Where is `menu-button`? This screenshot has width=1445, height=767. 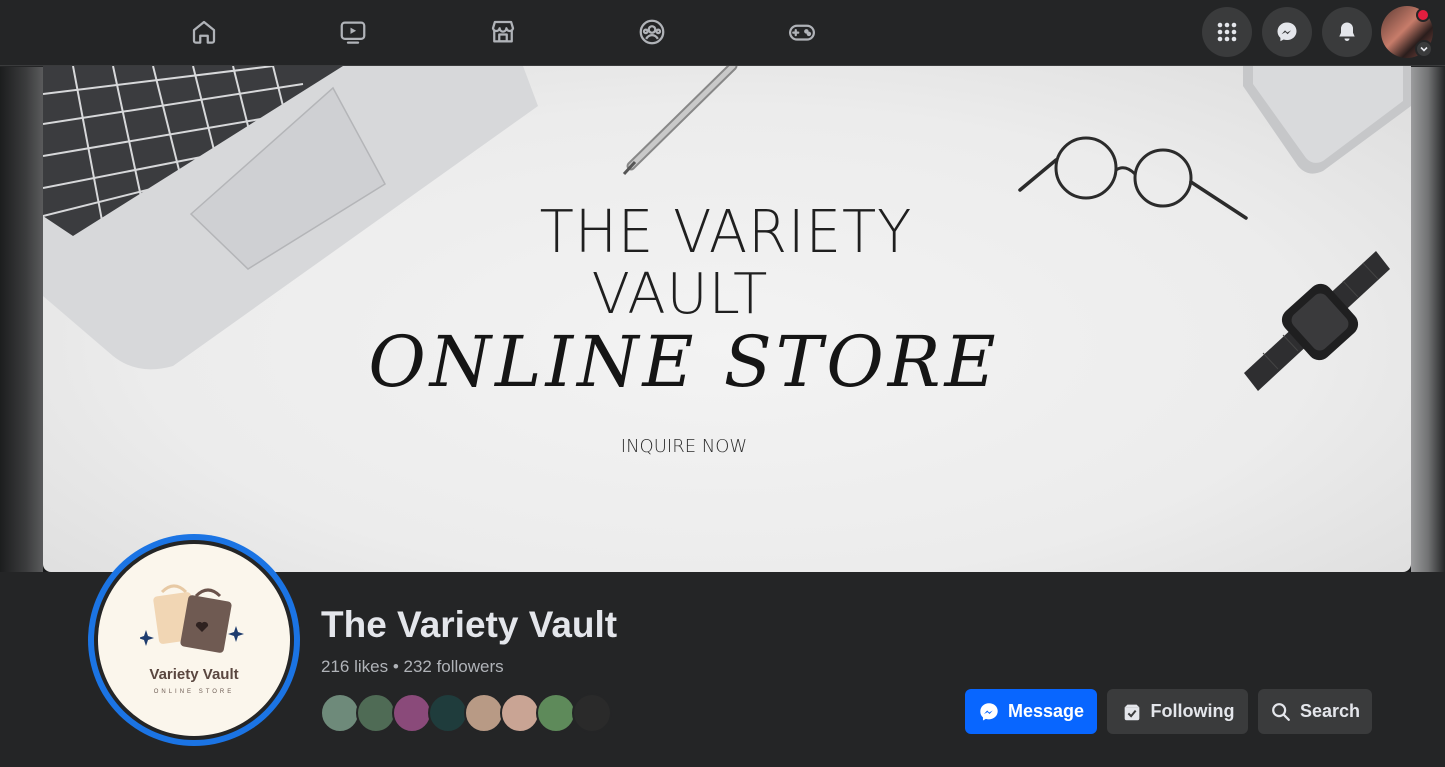 menu-button is located at coordinates (1227, 32).